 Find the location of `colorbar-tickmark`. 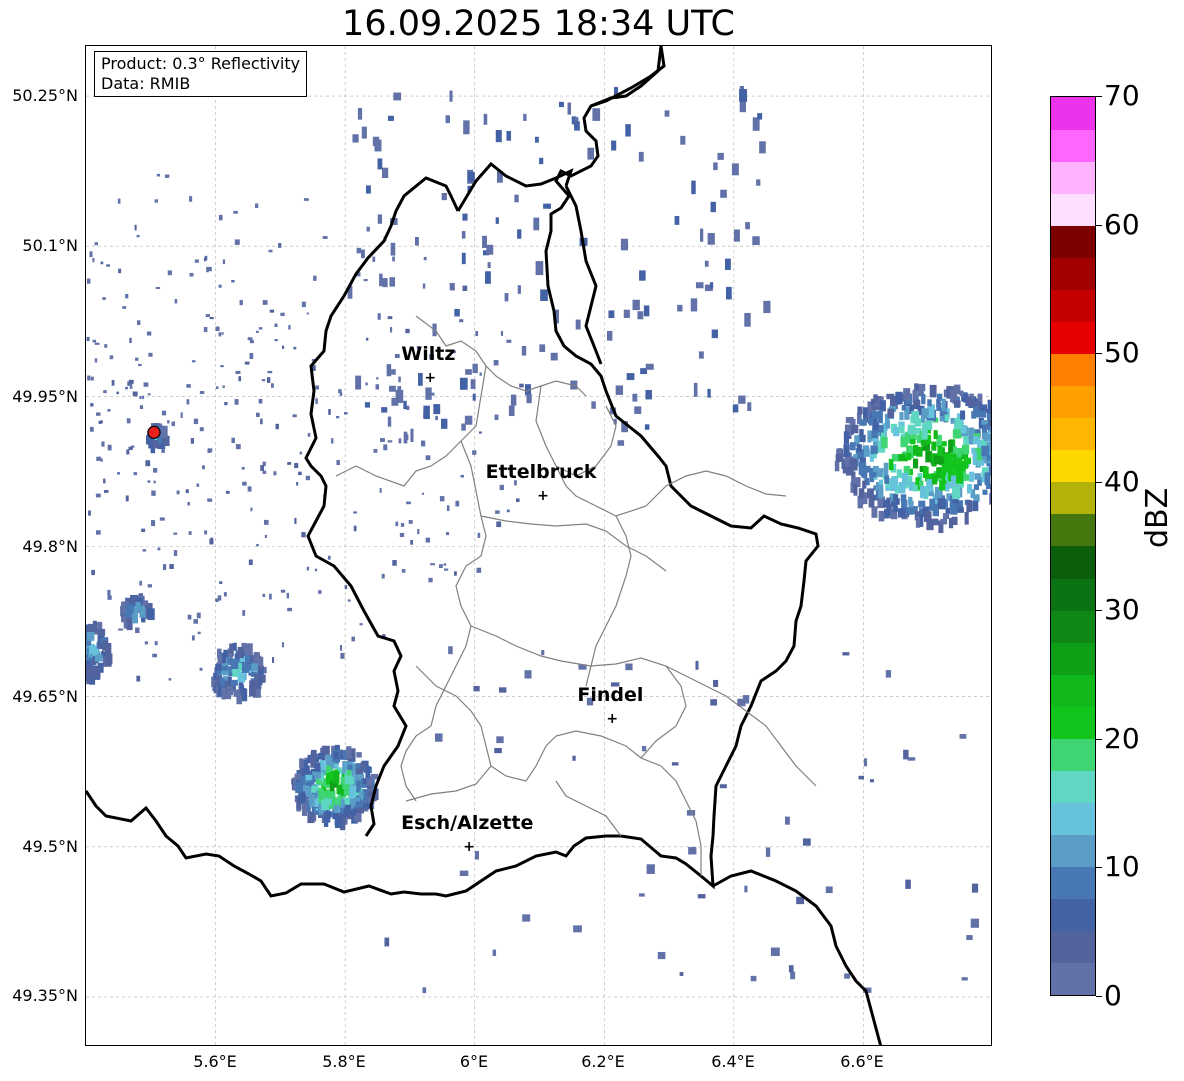

colorbar-tickmark is located at coordinates (1099, 739).